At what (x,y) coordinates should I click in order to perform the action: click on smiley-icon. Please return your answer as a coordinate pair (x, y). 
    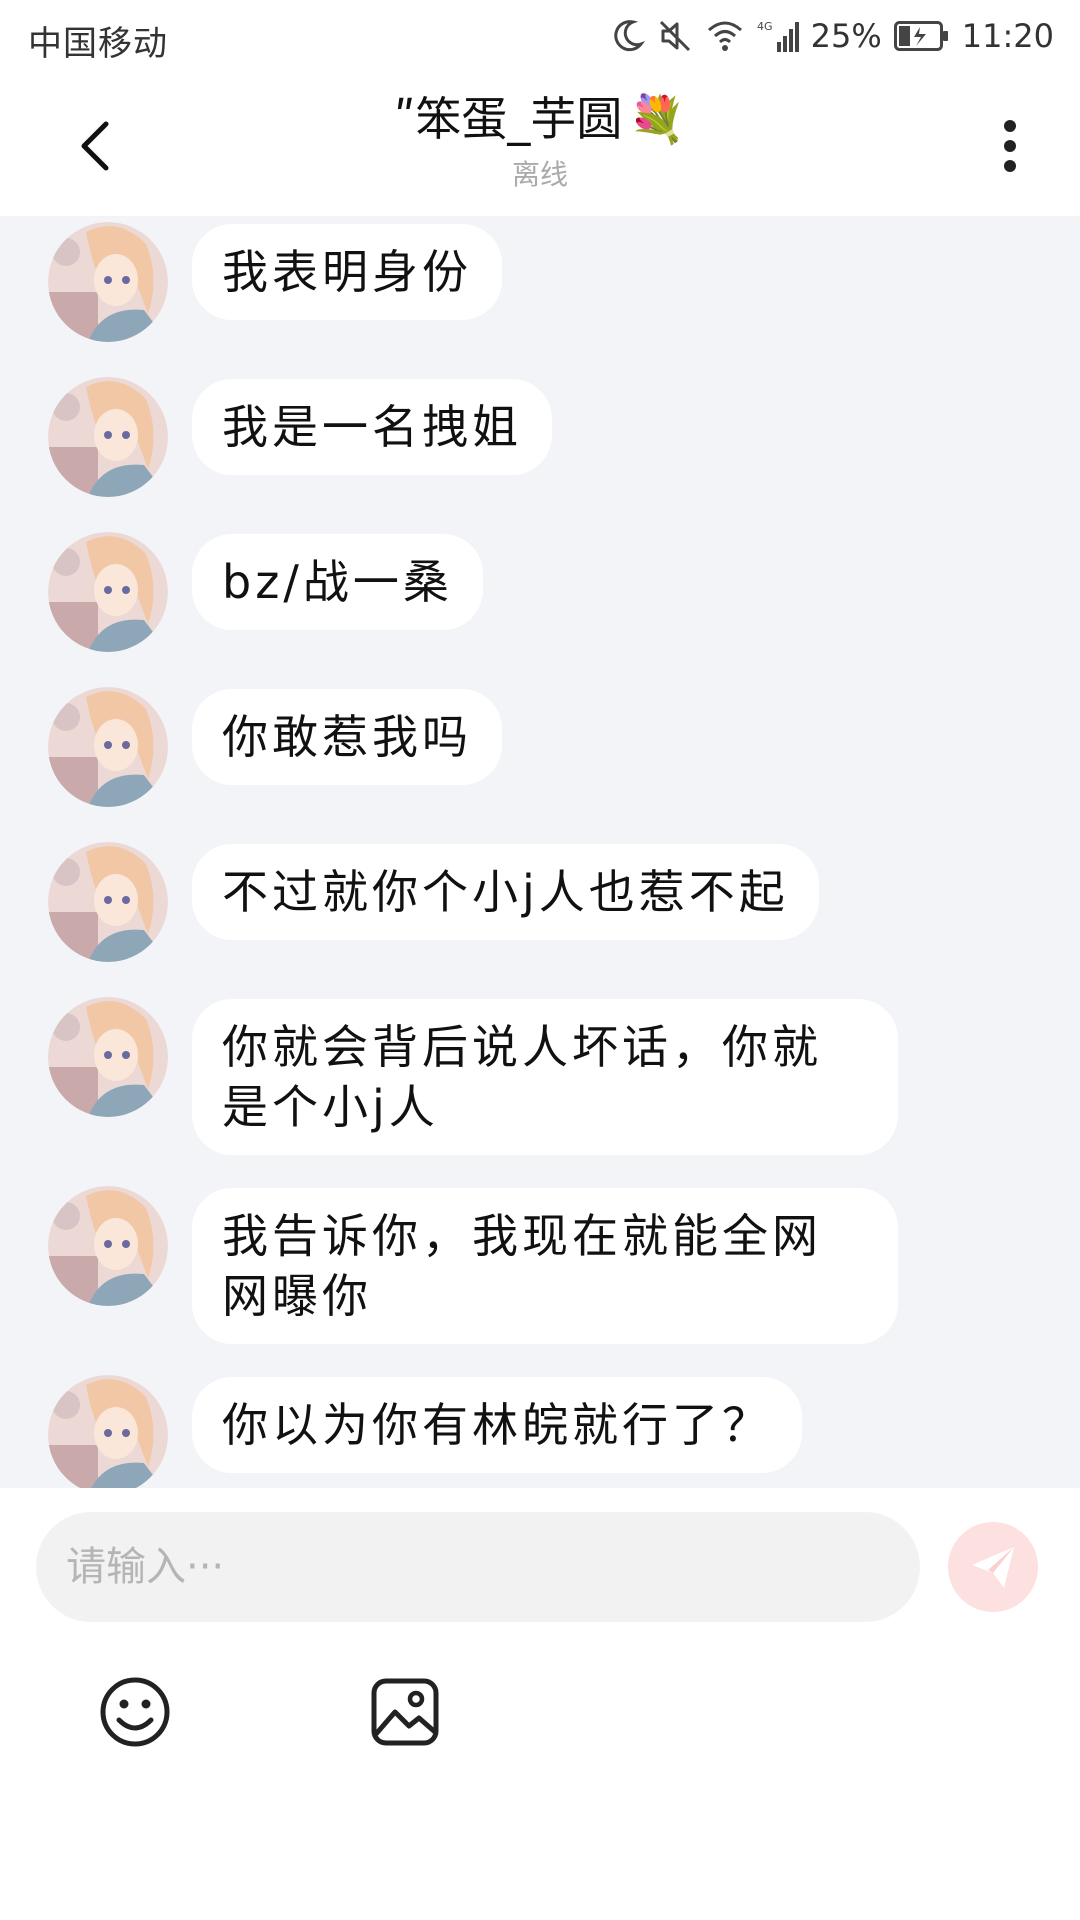
    Looking at the image, I should click on (135, 1712).